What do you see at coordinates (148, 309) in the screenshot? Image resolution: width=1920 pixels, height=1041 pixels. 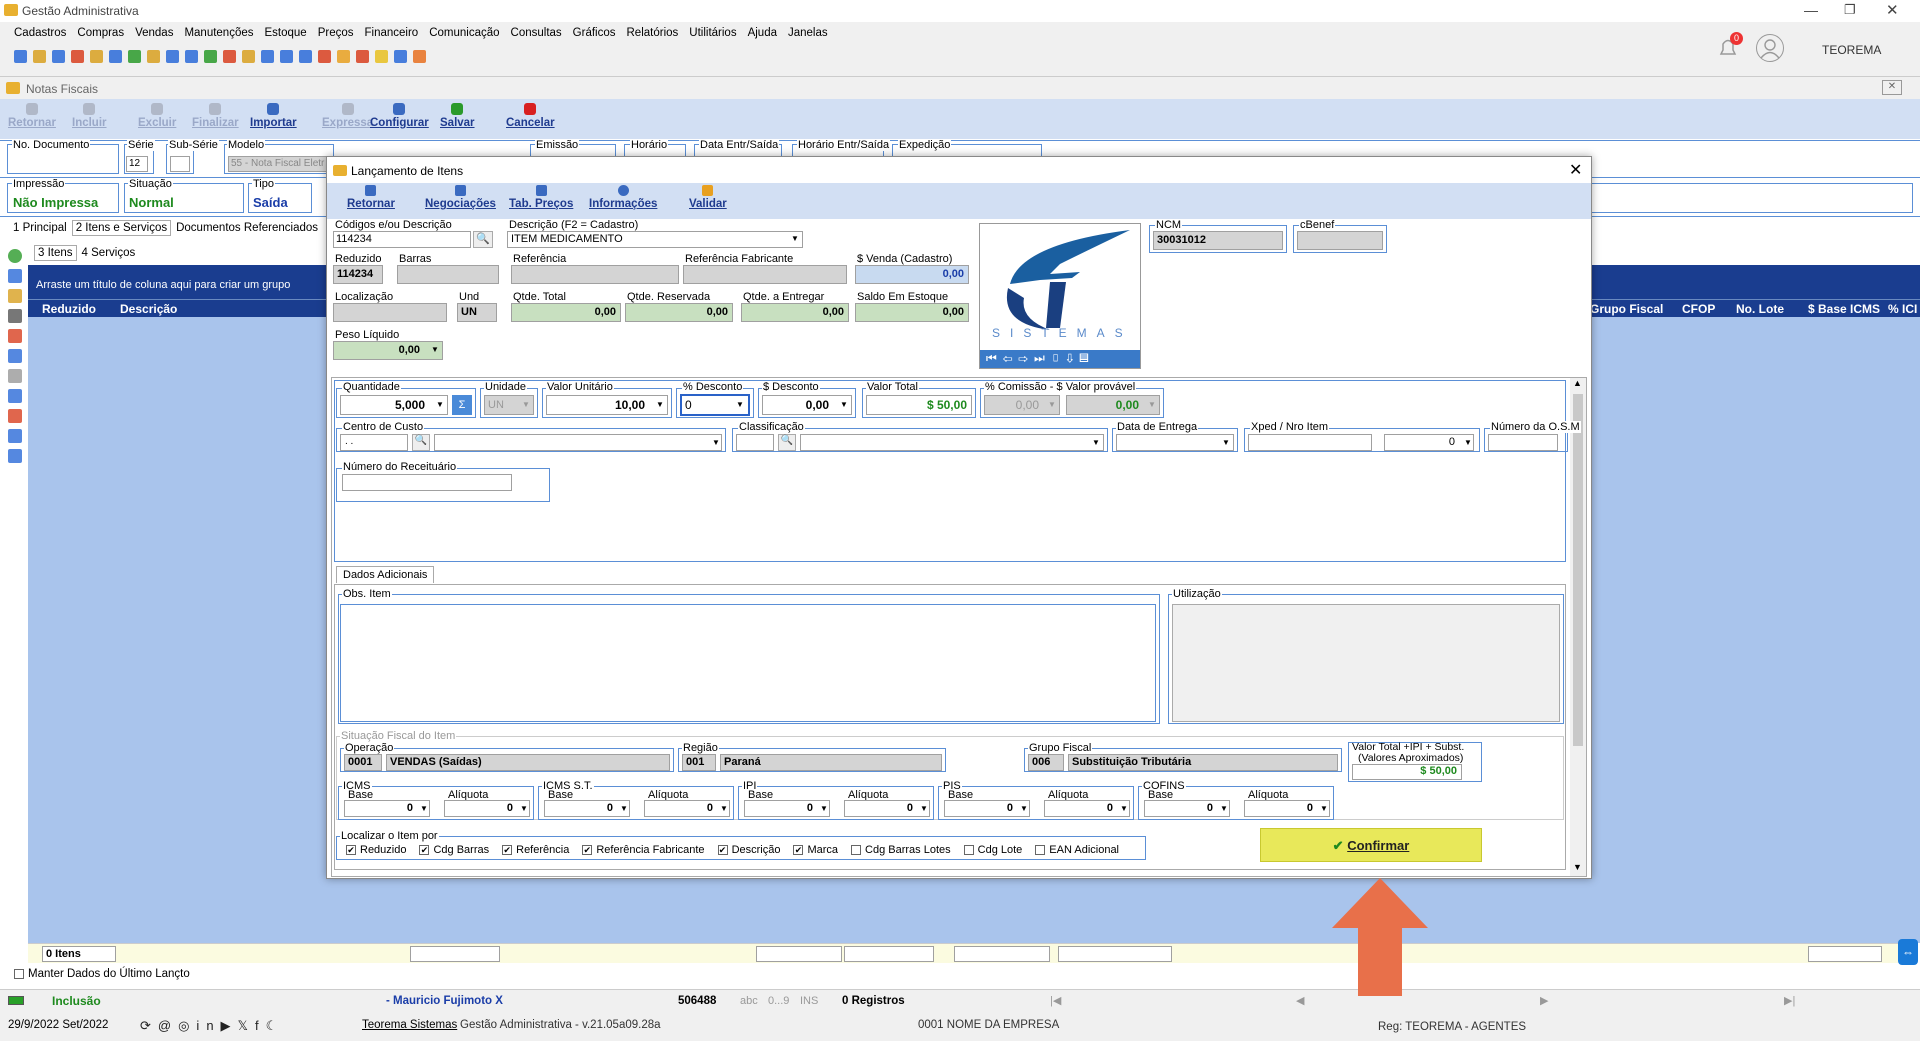 I see `col-descricao: Descrição` at bounding box center [148, 309].